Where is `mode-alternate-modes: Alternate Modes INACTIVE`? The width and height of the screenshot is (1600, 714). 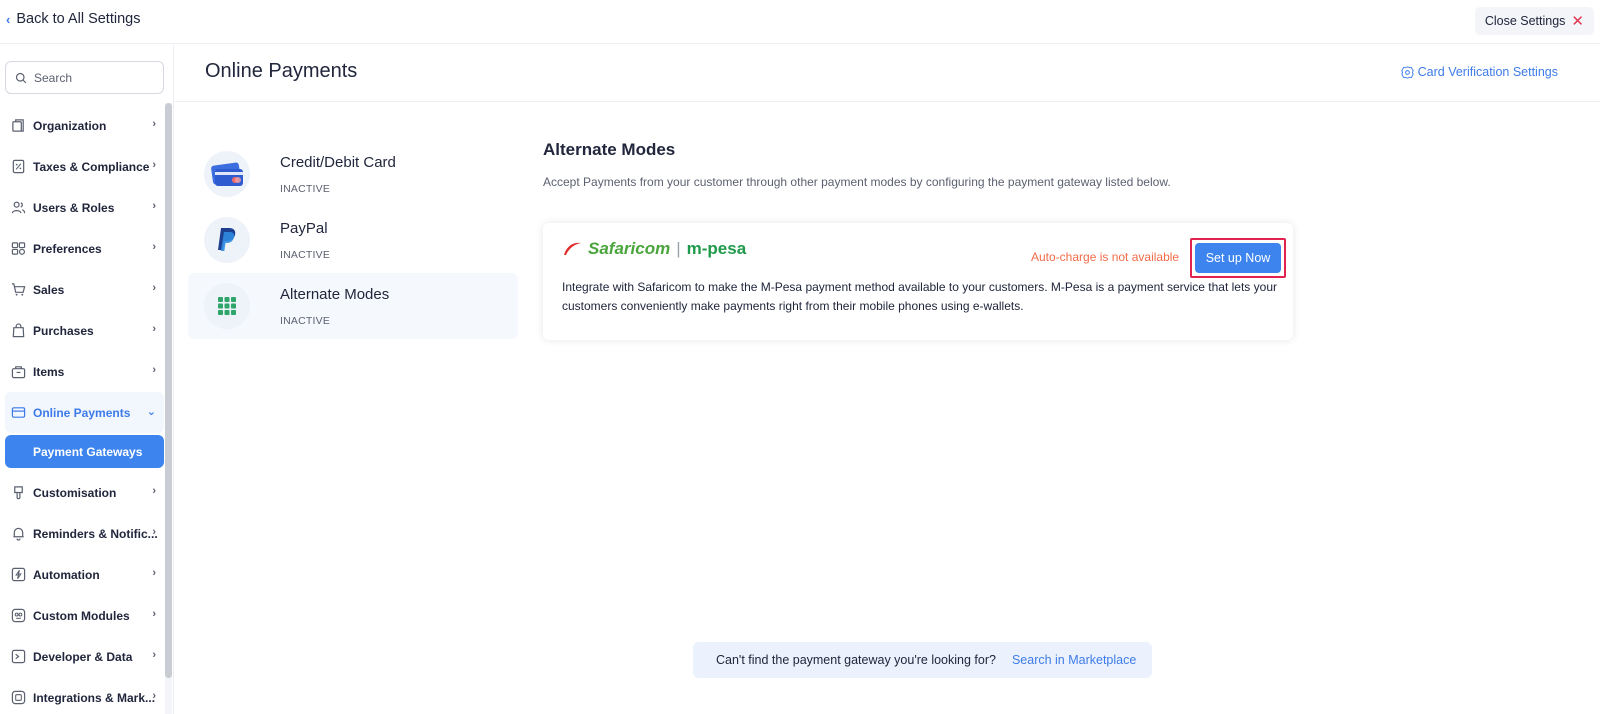
mode-alternate-modes: Alternate Modes INACTIVE is located at coordinates (353, 306).